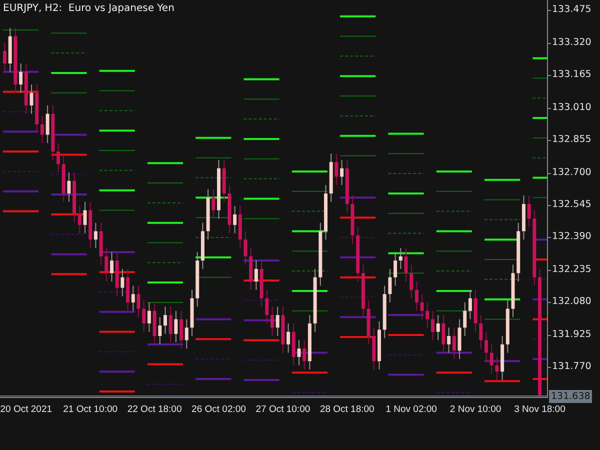 The image size is (600, 450). I want to click on time-axis-label: 27 Oct 10:00, so click(283, 409).